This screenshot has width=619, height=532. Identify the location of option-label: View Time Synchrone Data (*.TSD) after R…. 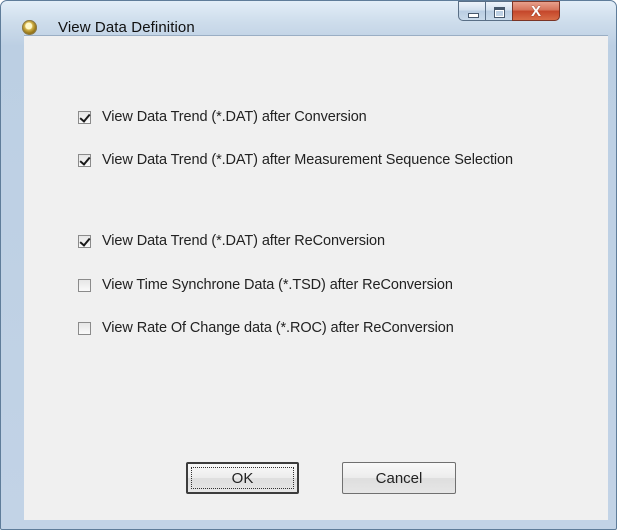
(277, 285).